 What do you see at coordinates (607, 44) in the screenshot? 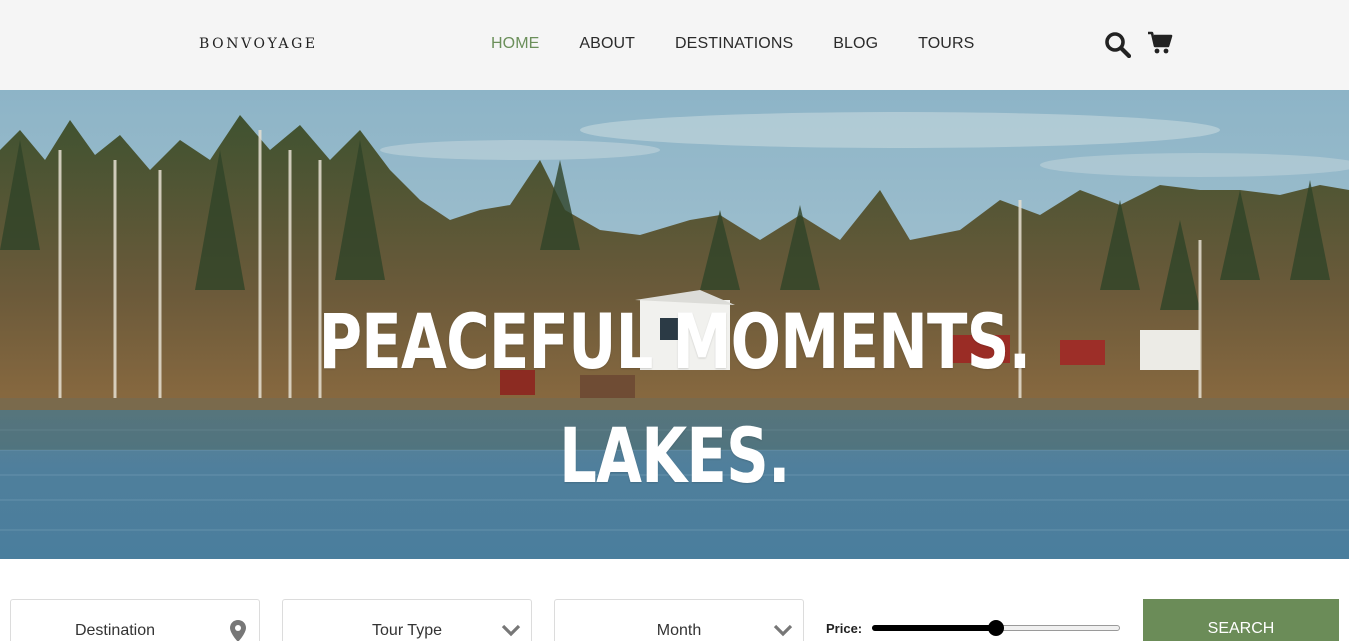
I see `nav-item-about: ABOUT` at bounding box center [607, 44].